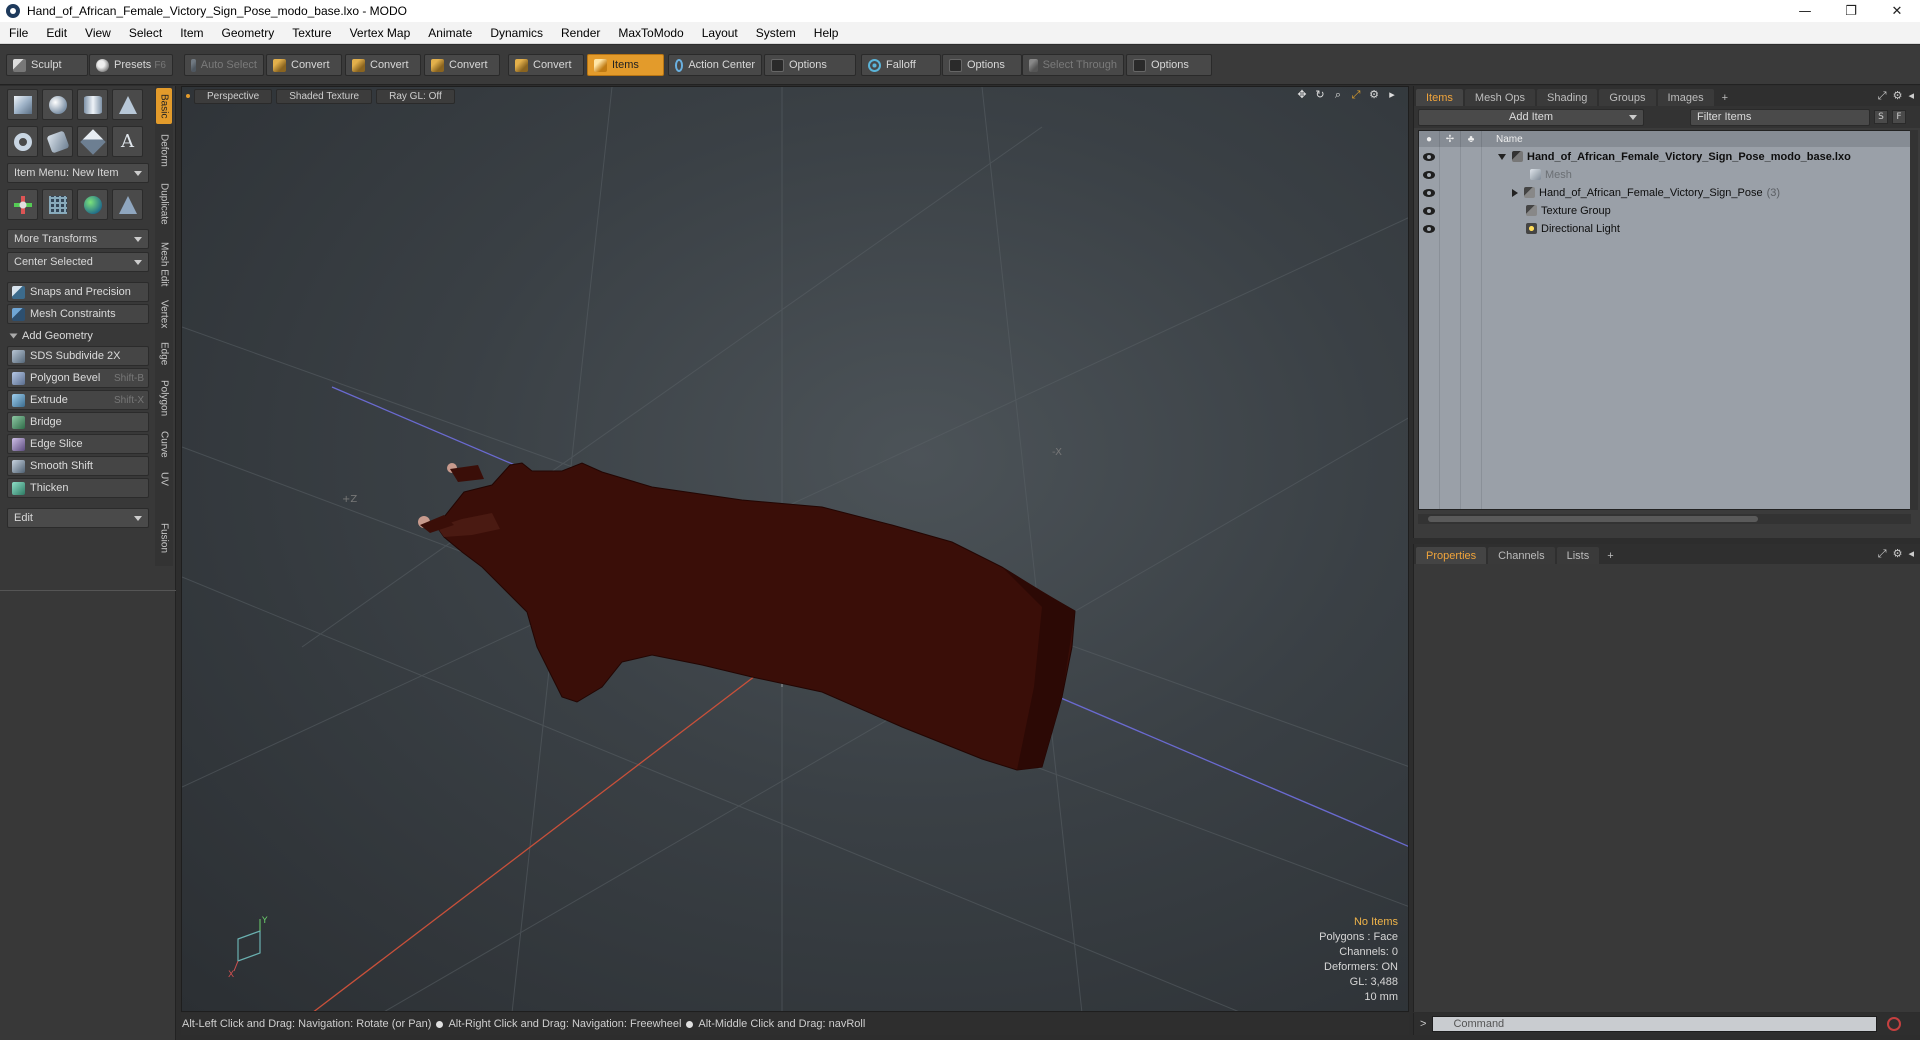  I want to click on tab-curve: Curve, so click(164, 444).